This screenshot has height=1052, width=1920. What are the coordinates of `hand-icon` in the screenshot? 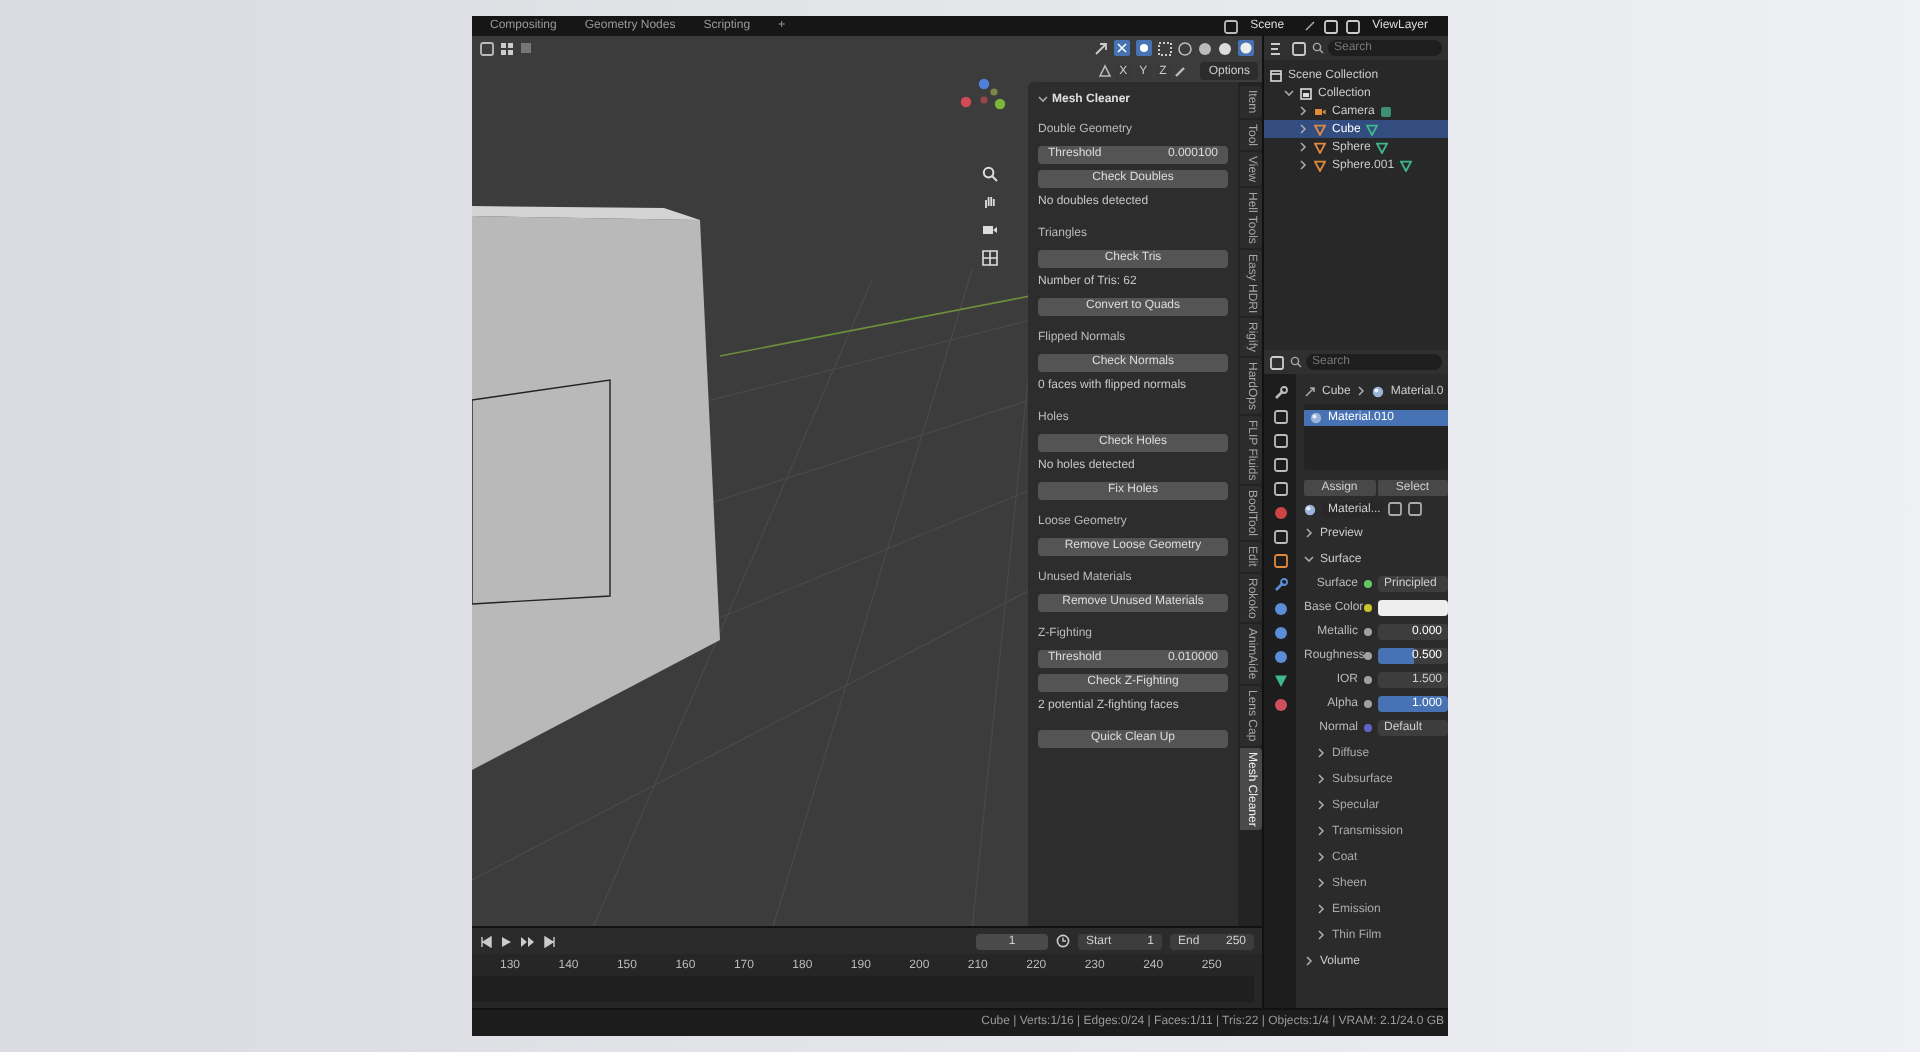 It's located at (990, 202).